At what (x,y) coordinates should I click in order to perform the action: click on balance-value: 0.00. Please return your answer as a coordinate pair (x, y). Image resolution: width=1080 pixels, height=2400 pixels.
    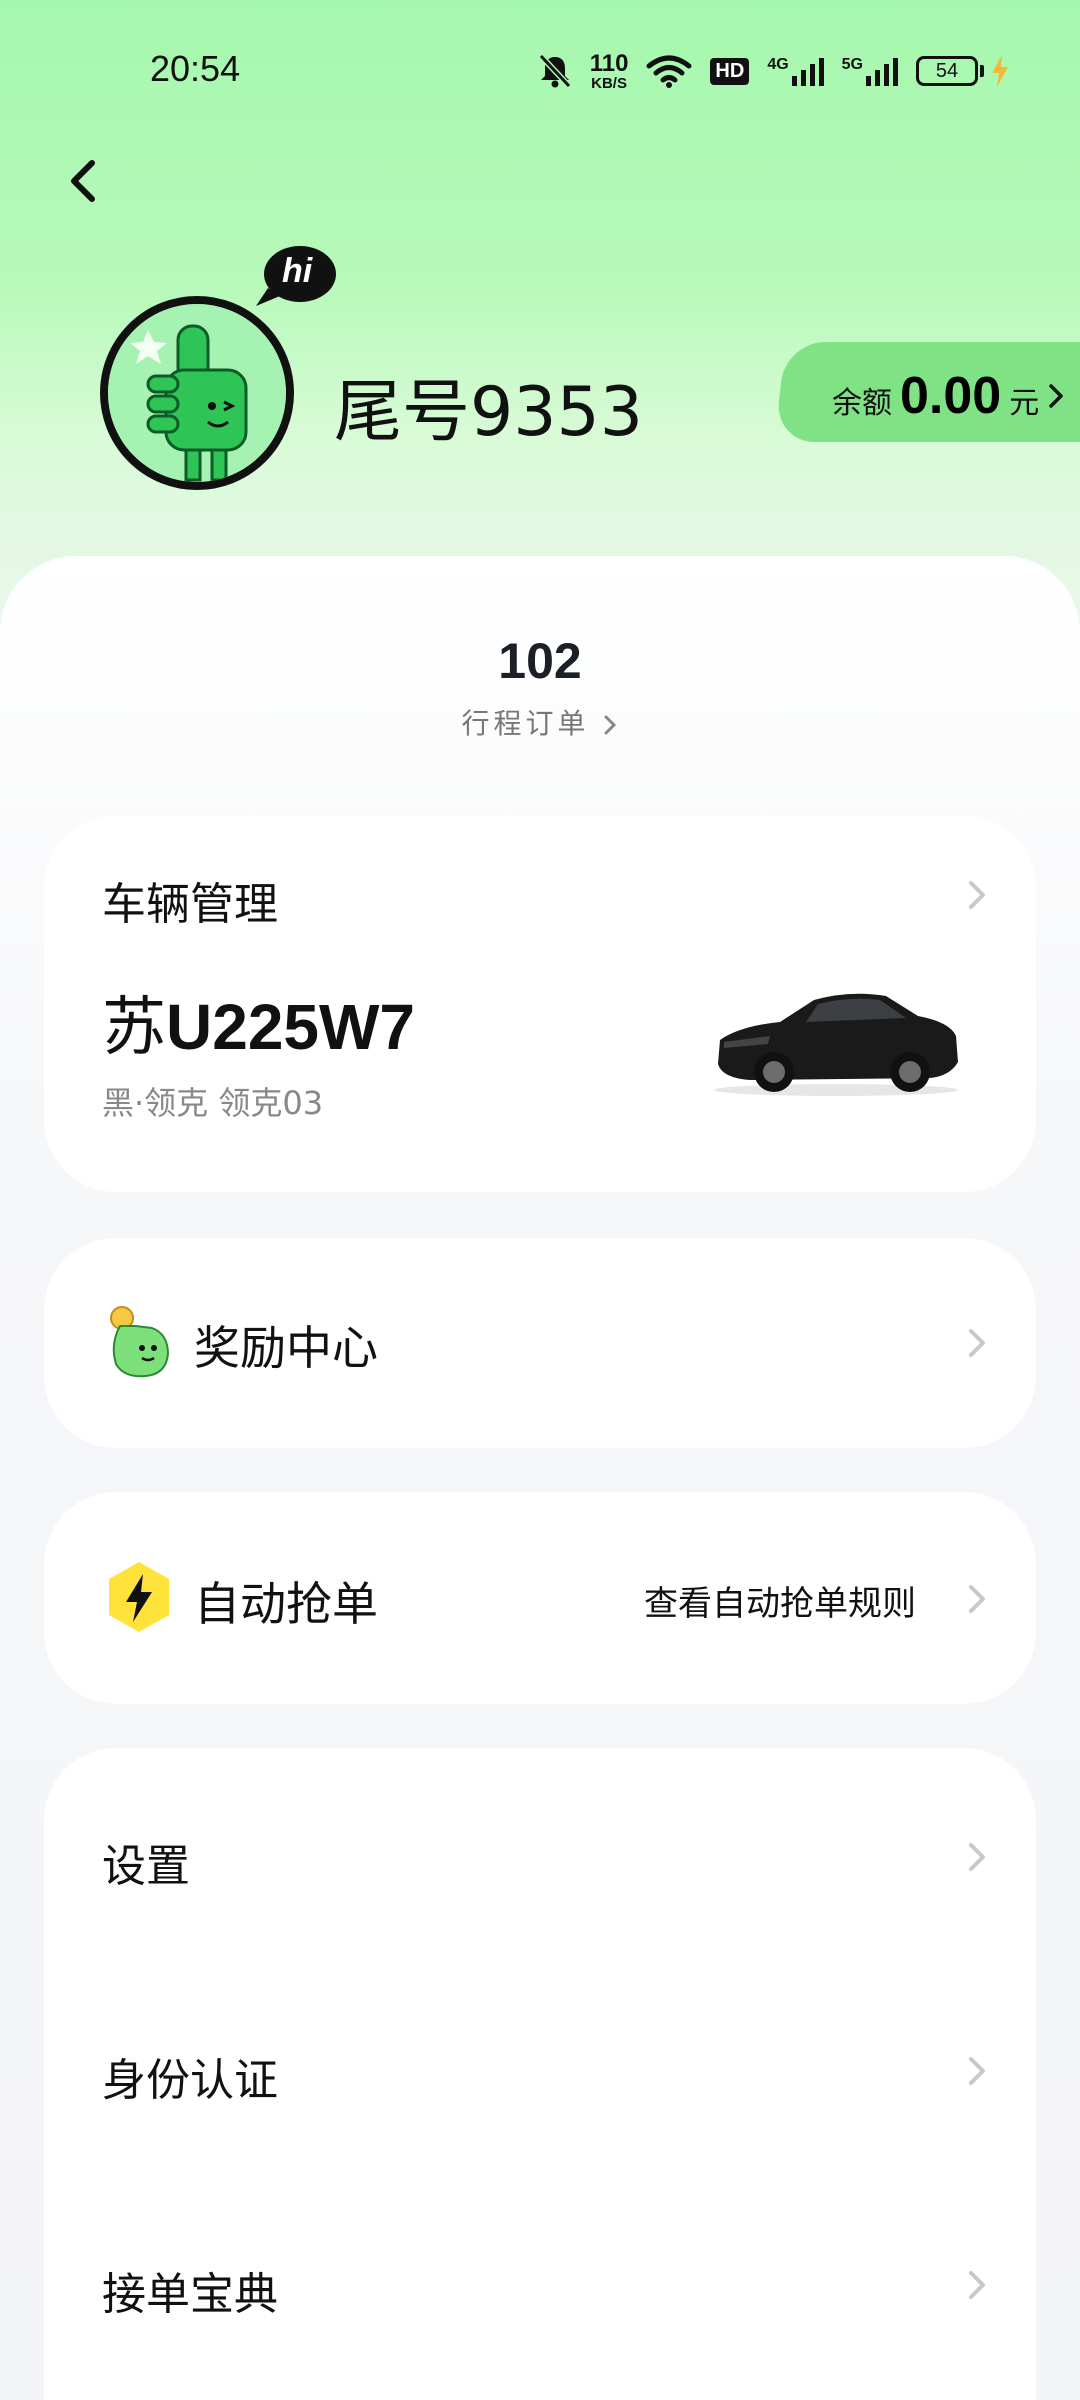
    Looking at the image, I should click on (951, 396).